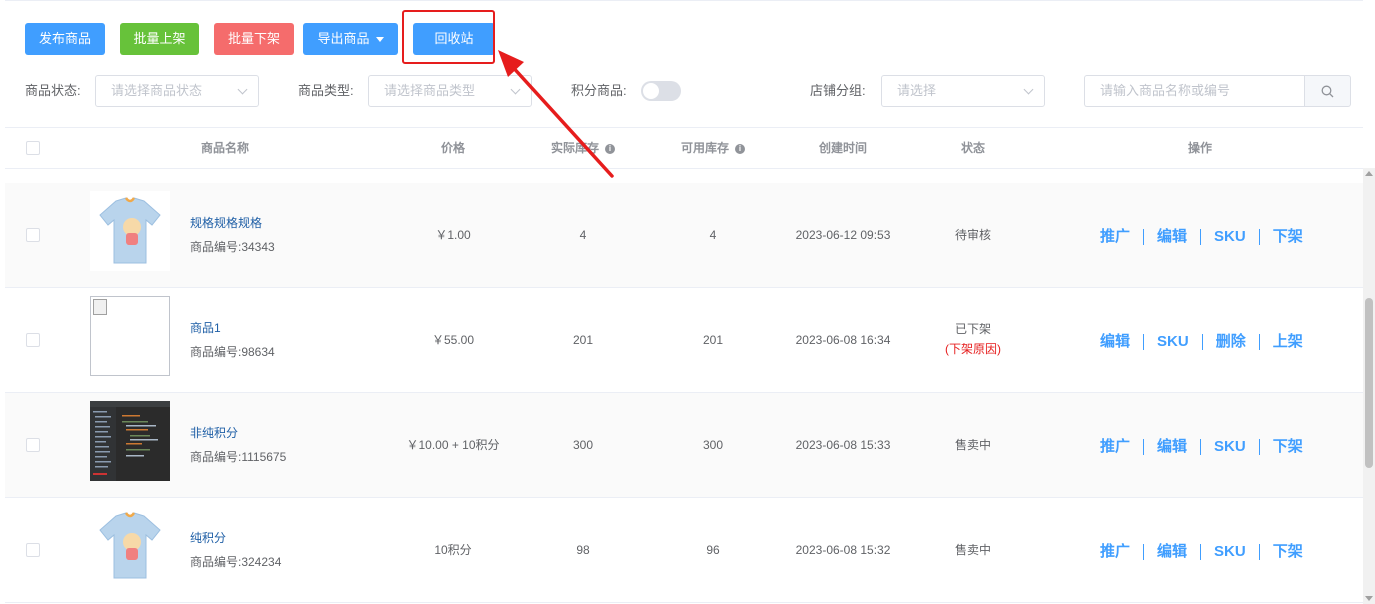 The width and height of the screenshot is (1375, 604). Describe the element at coordinates (157, 90) in the screenshot. I see `status-filter-placeholder: 请选择商品状态` at that location.